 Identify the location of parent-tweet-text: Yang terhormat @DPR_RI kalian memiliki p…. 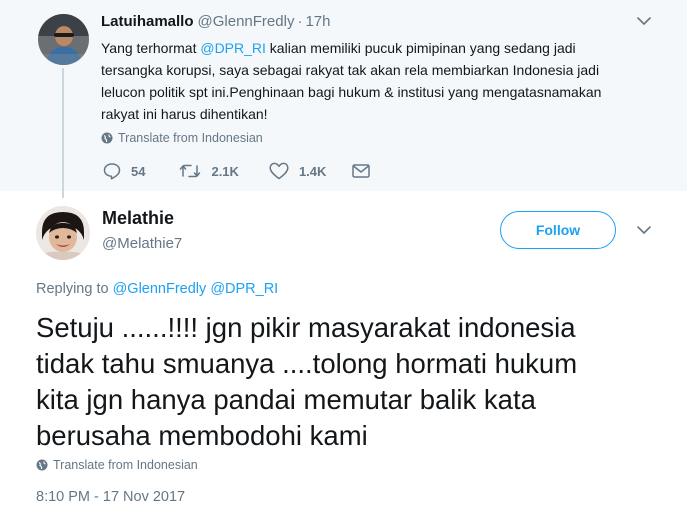
(386, 81).